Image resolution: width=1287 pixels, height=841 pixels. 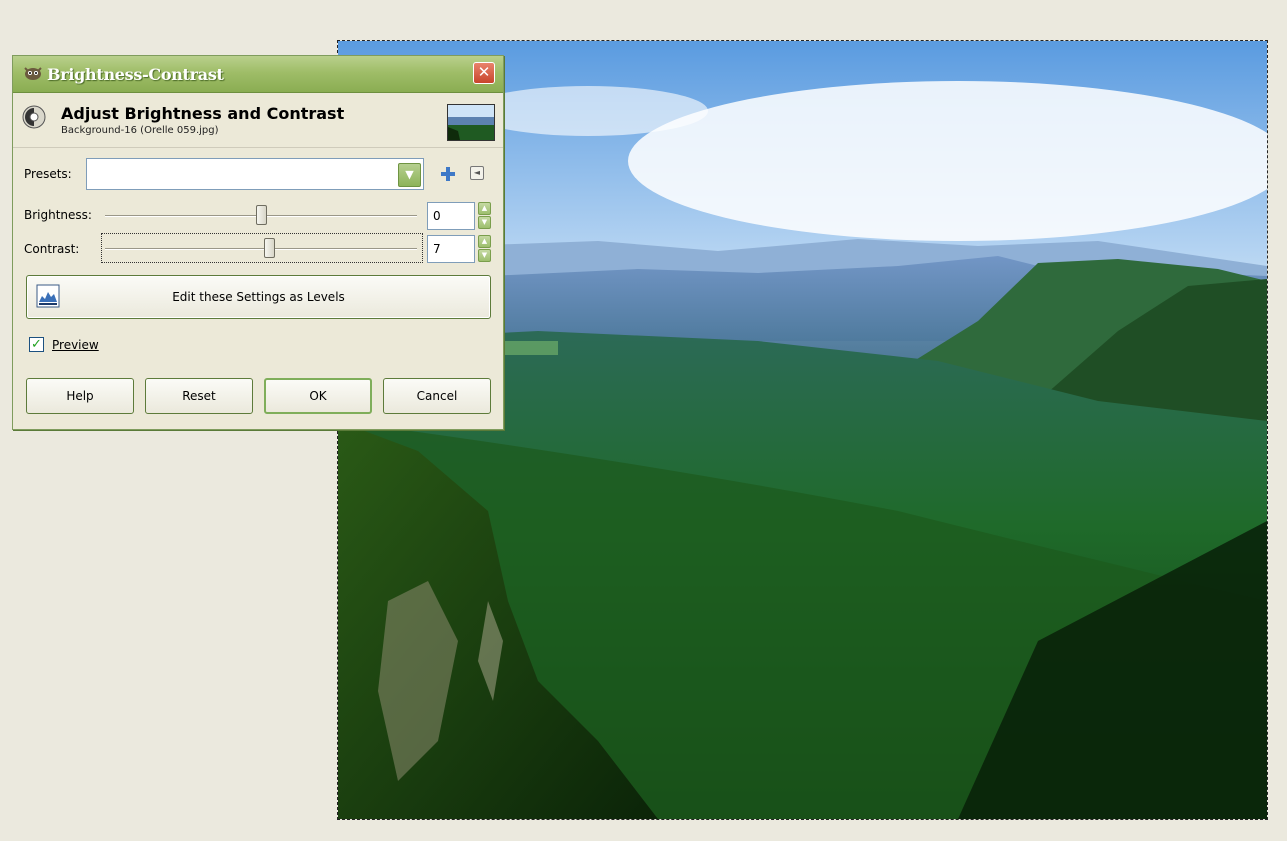 I want to click on reset-button: Reset, so click(x=199, y=396).